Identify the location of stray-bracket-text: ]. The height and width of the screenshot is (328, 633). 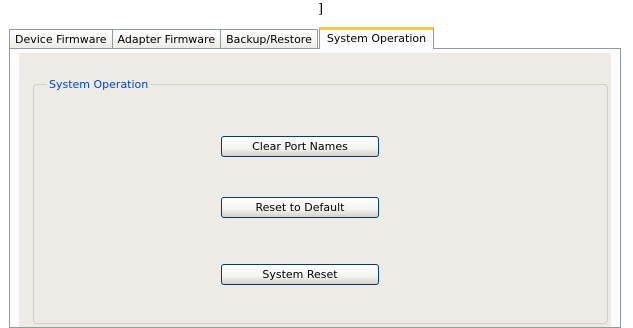
(321, 9).